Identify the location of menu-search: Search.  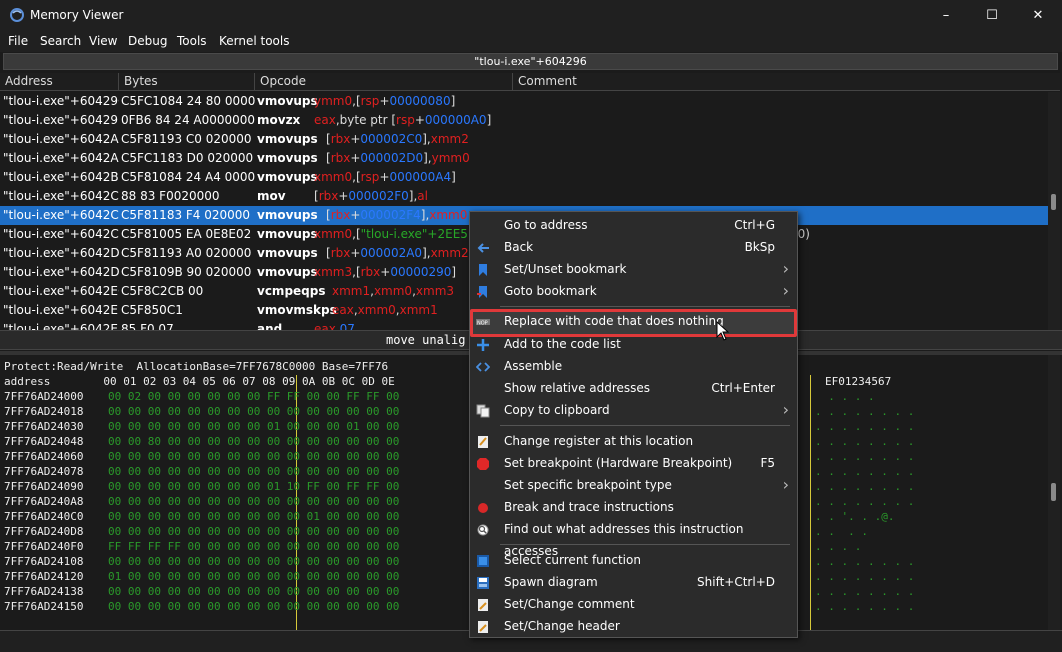
(60, 41).